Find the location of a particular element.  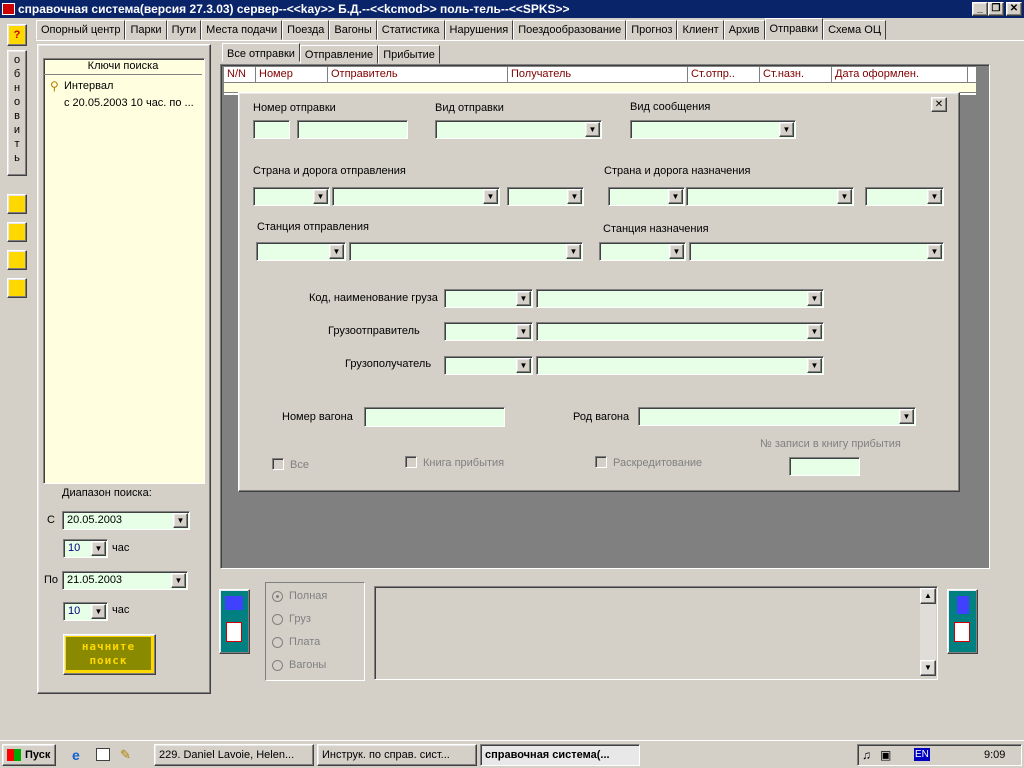

doroga-nazn-code-combo: ▼ is located at coordinates (904, 196).